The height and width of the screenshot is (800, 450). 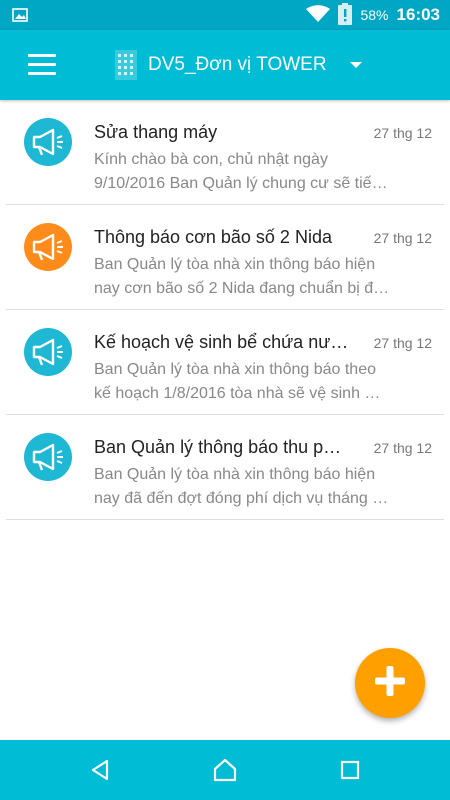 I want to click on preview-line: Ban Quản lý tòa nhà xin thông báo theo, so click(x=235, y=369).